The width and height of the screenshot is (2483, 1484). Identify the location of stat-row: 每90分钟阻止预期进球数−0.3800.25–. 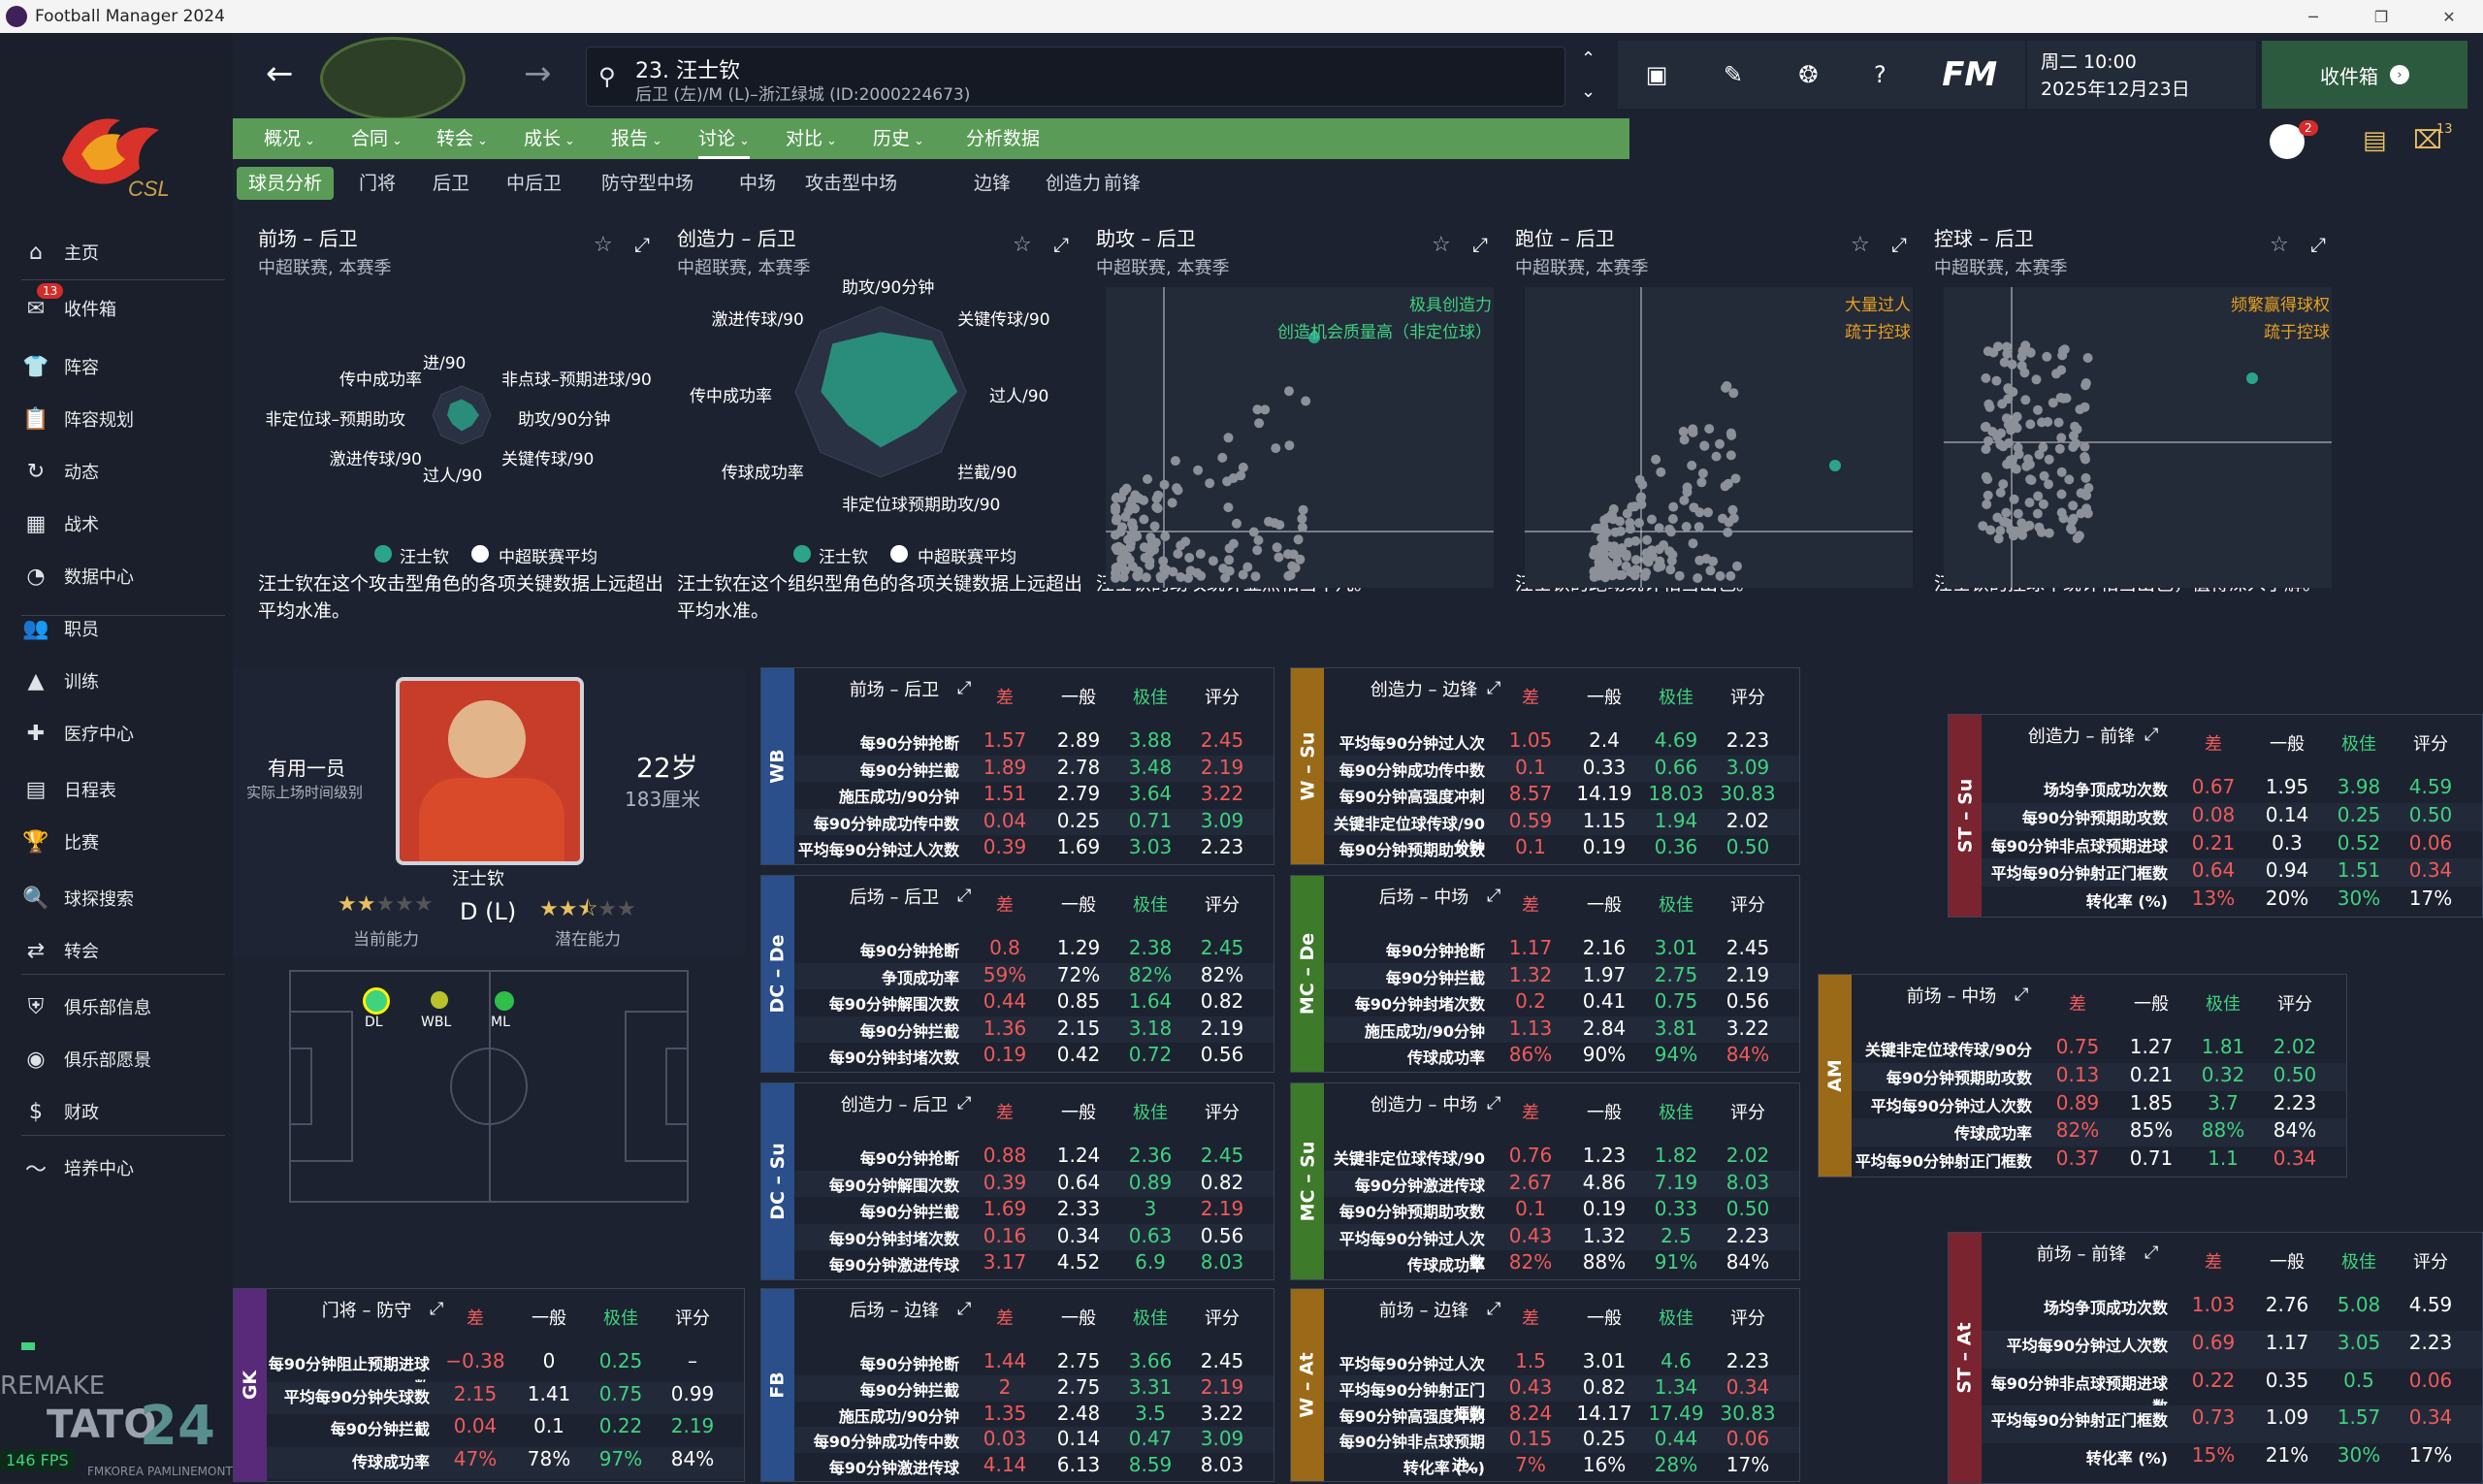
(506, 1373).